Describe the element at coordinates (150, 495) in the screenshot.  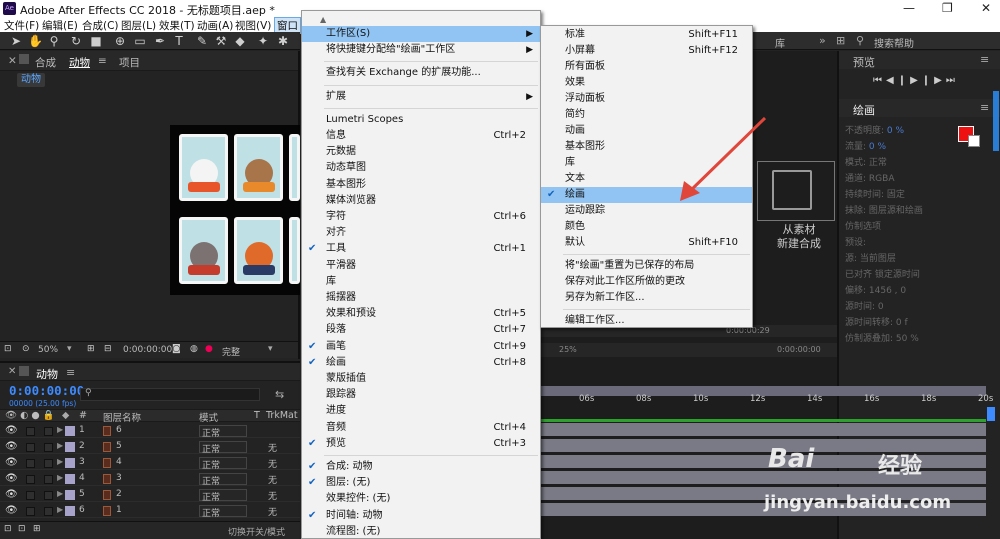
I see `layer-row: 👁 ▶ 5 2 正常 无` at that location.